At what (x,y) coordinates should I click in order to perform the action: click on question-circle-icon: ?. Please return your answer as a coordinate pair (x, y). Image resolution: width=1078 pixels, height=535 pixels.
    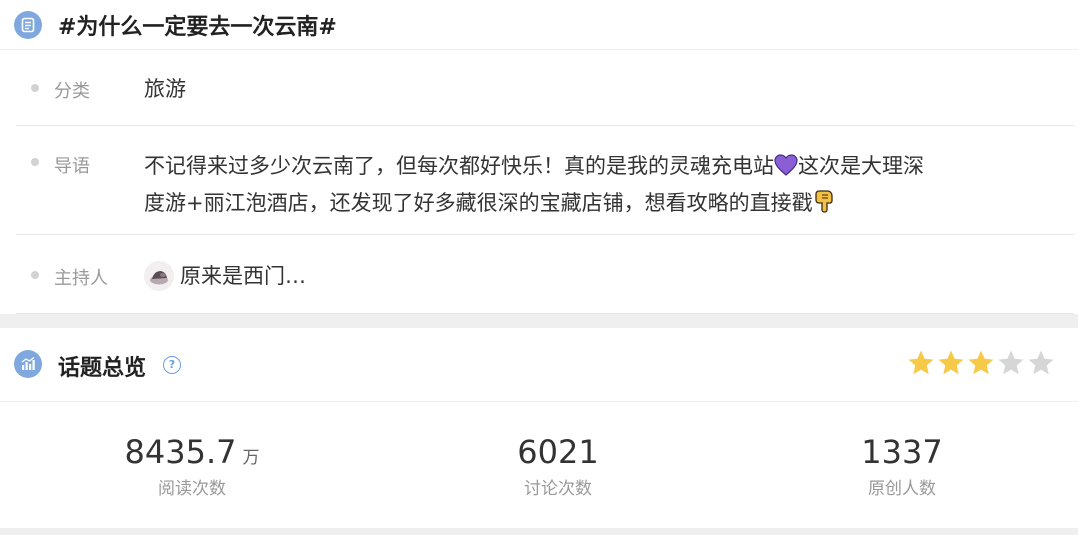
    Looking at the image, I should click on (172, 365).